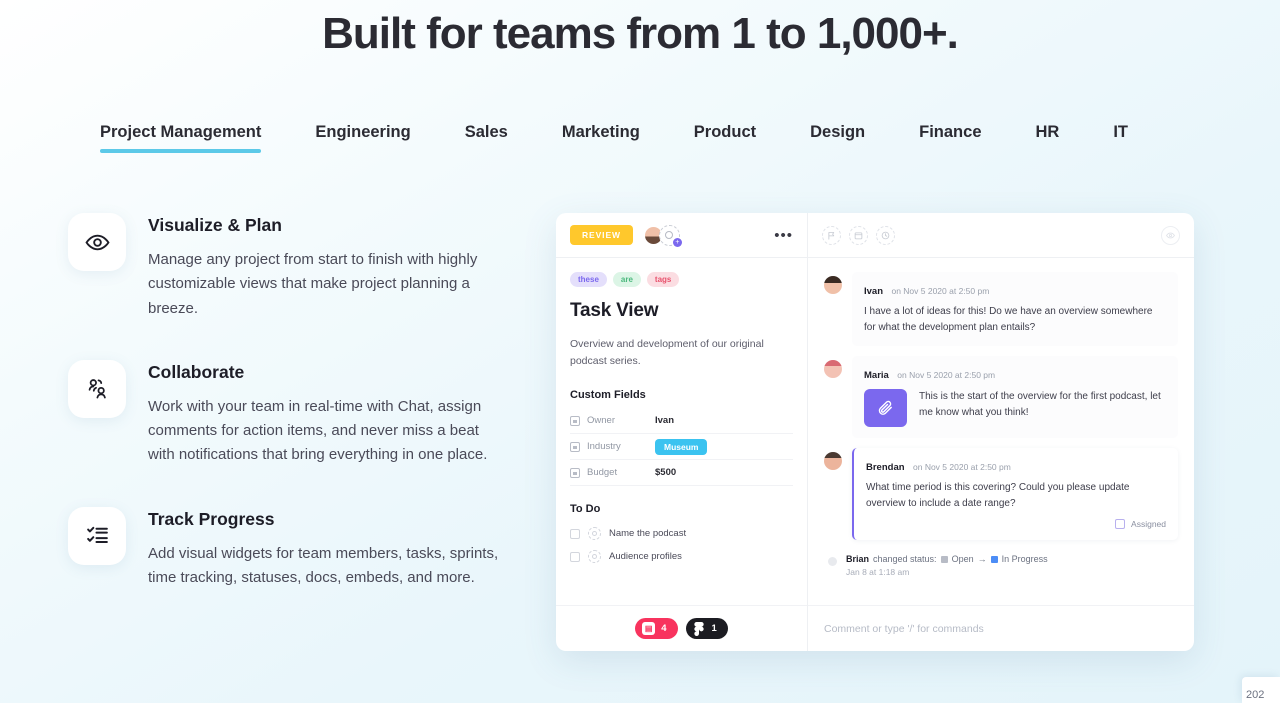  What do you see at coordinates (1016, 524) in the screenshot?
I see `assigned-toggle: Assigned` at bounding box center [1016, 524].